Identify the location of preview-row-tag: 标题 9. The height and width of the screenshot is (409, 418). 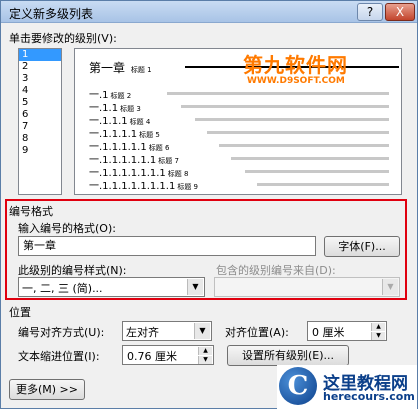
(188, 187).